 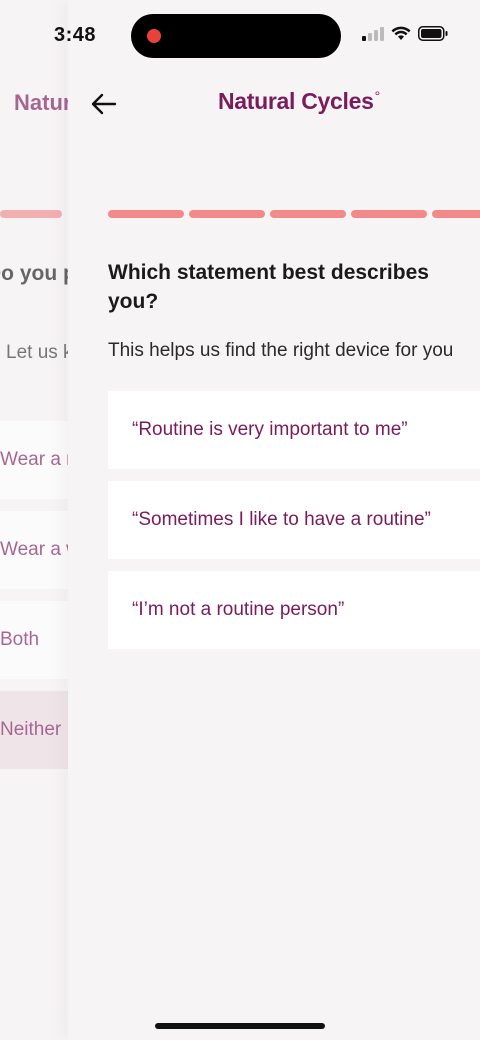 I want to click on battery-icon, so click(x=433, y=33).